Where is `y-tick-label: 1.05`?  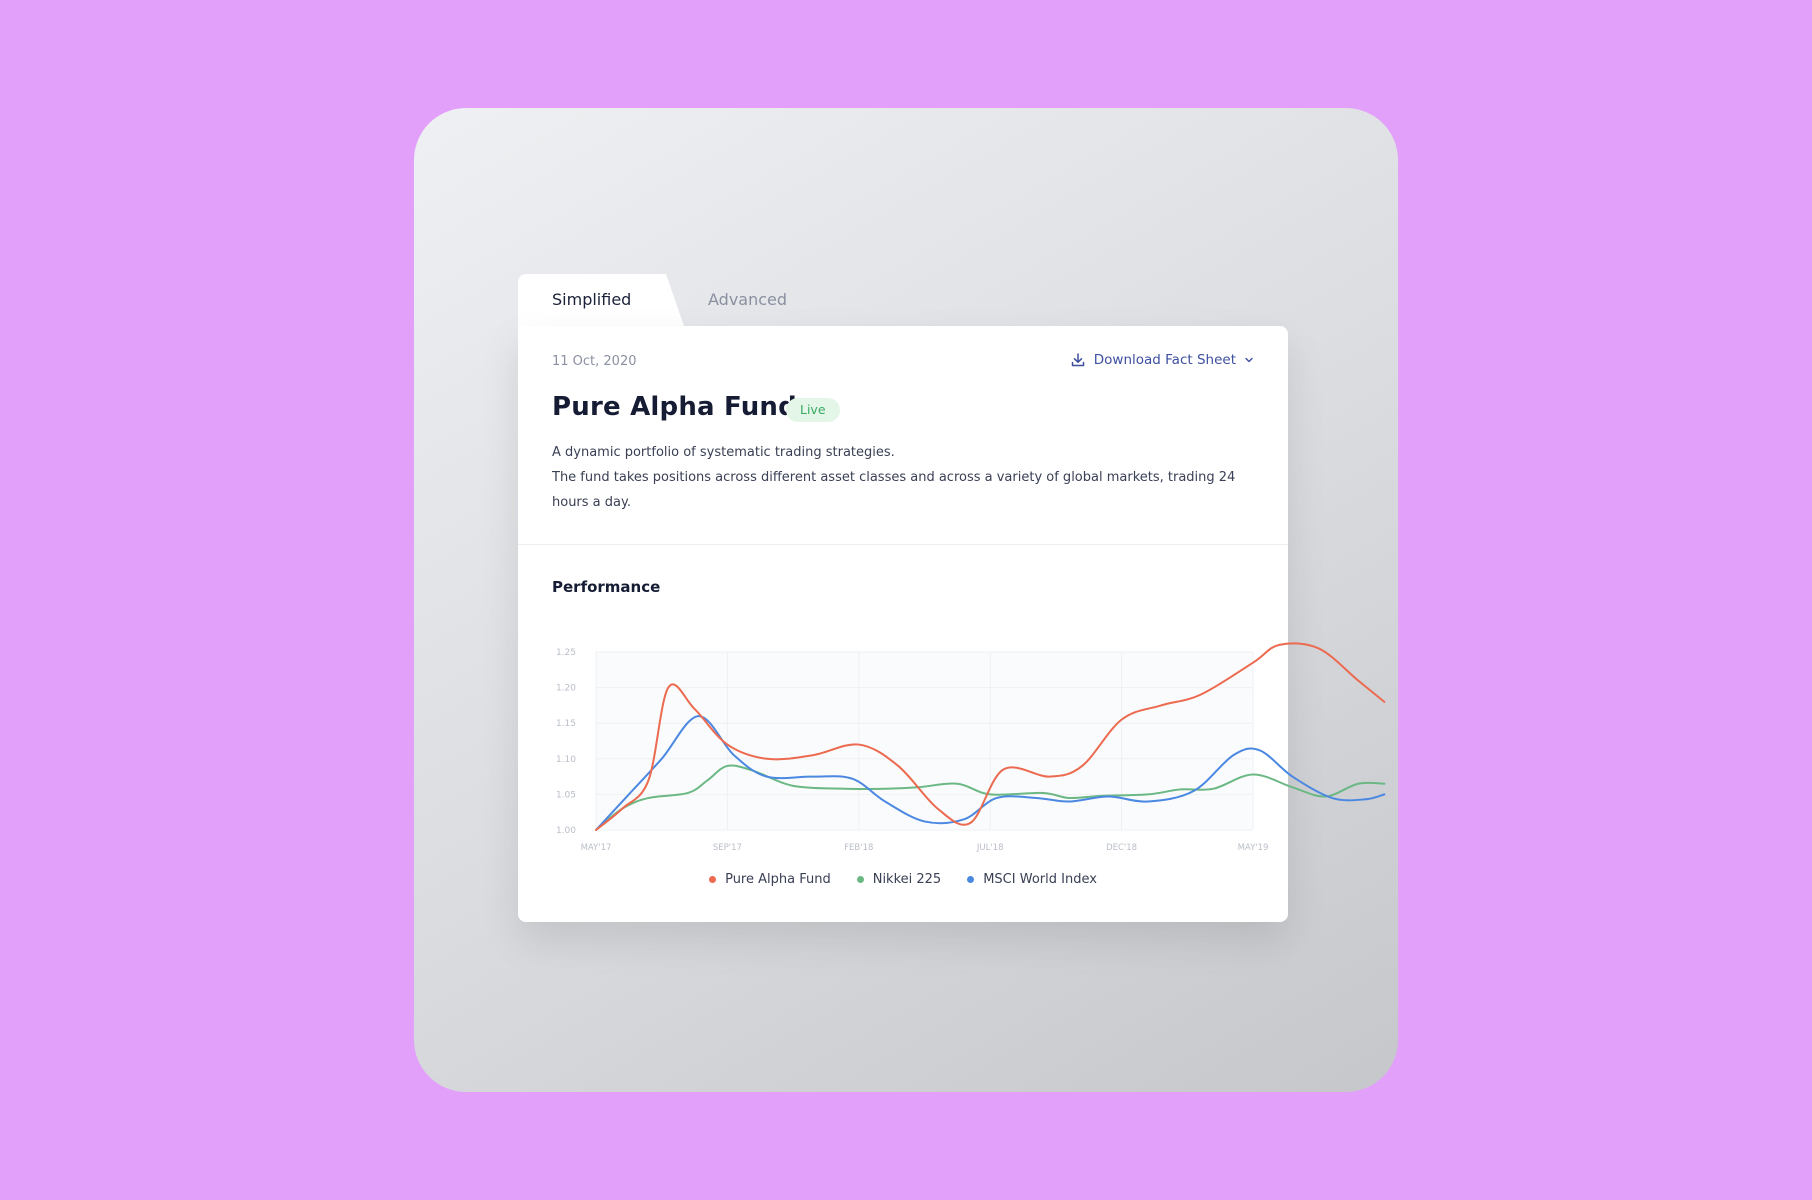 y-tick-label: 1.05 is located at coordinates (566, 795).